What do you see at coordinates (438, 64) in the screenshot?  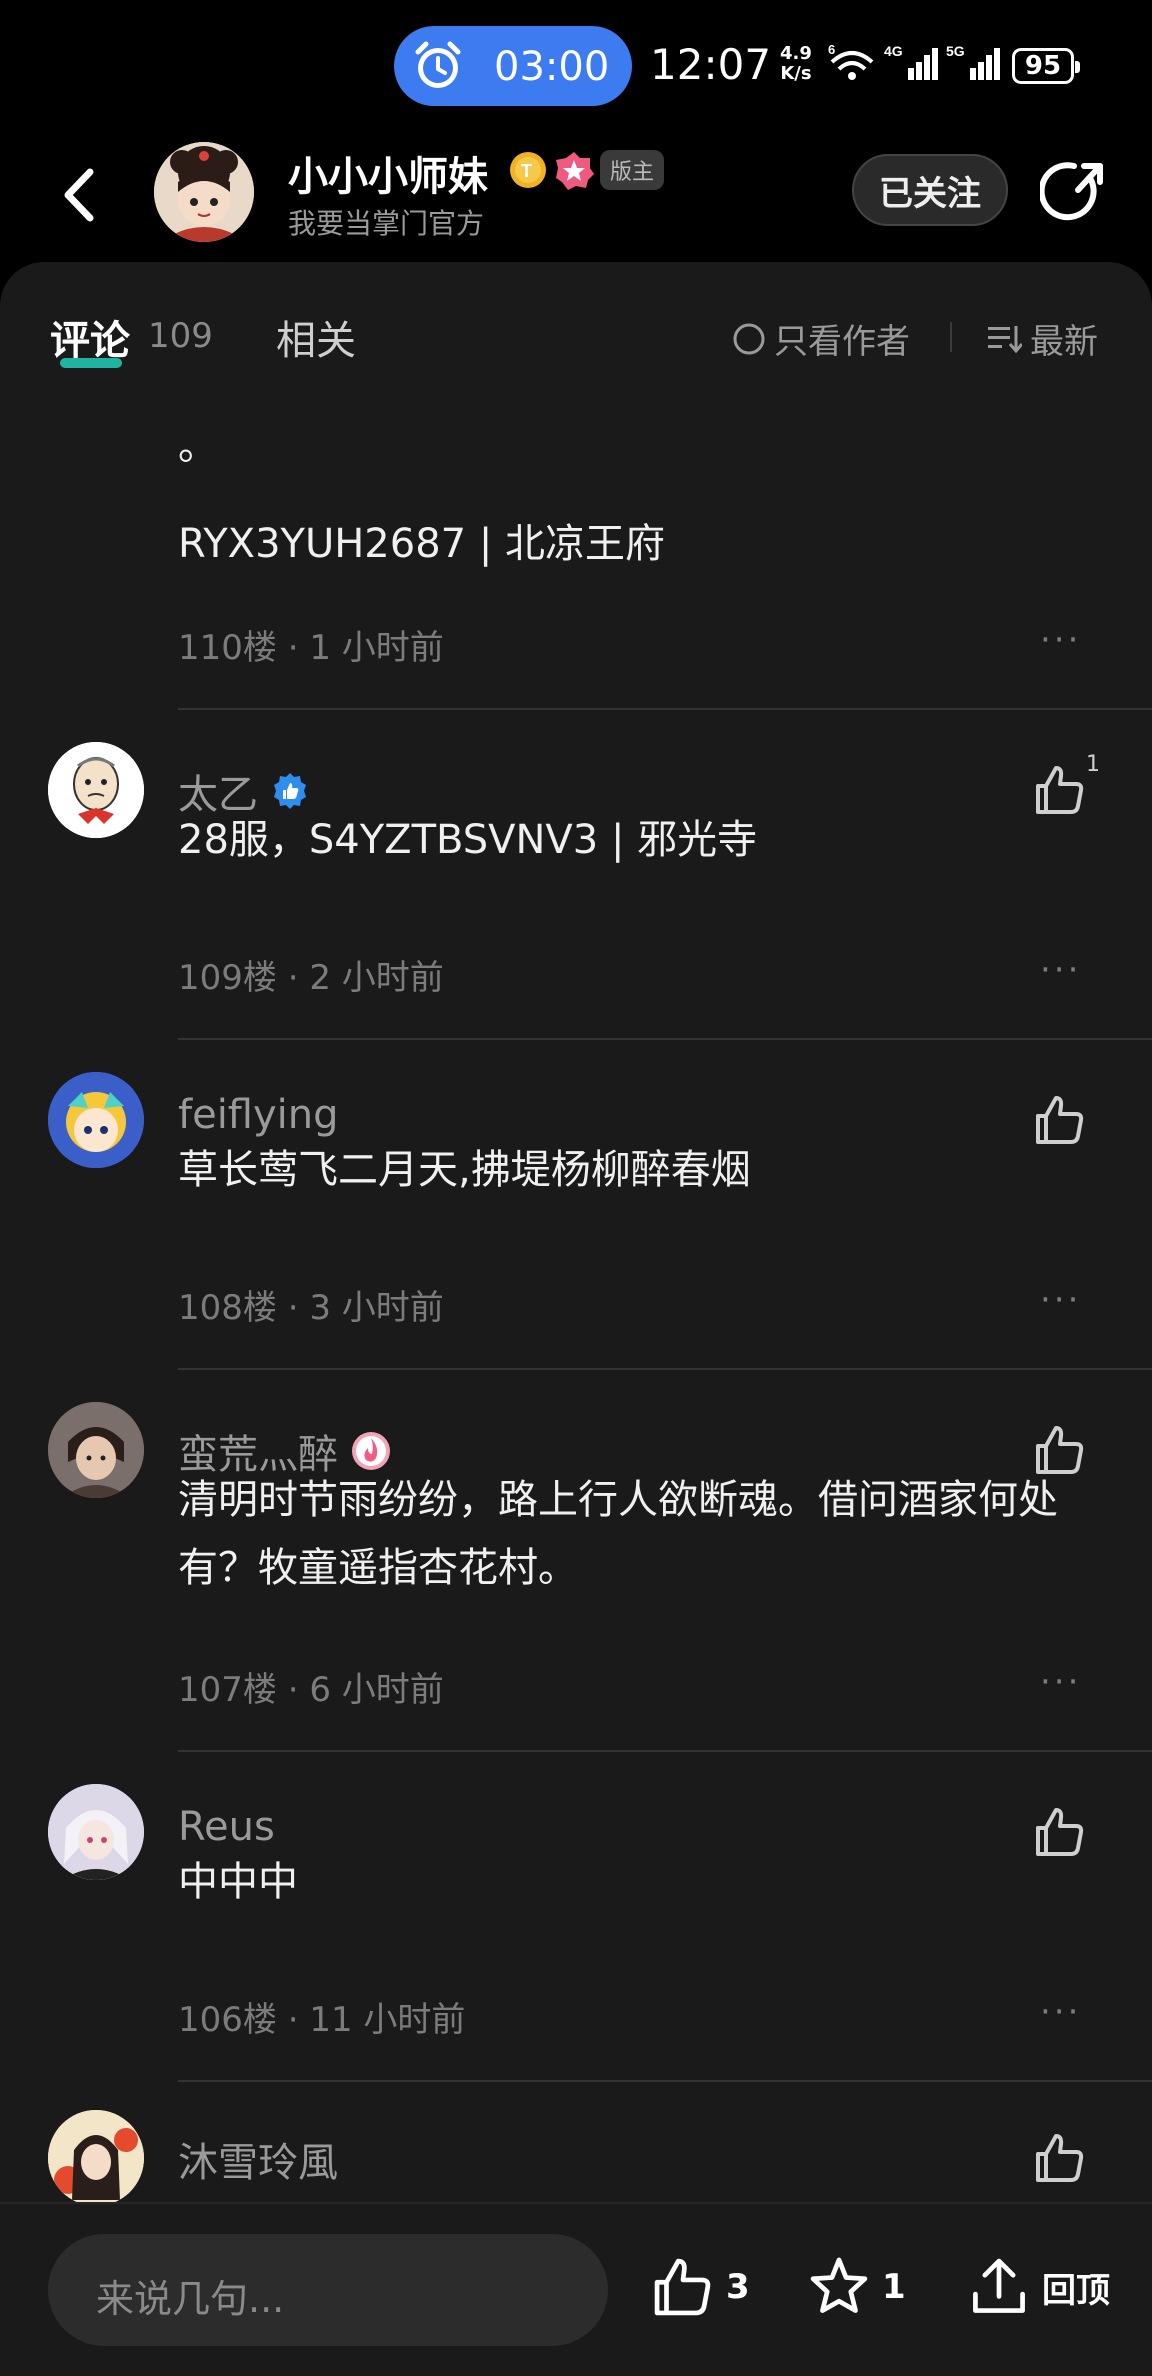 I see `alarm-icon` at bounding box center [438, 64].